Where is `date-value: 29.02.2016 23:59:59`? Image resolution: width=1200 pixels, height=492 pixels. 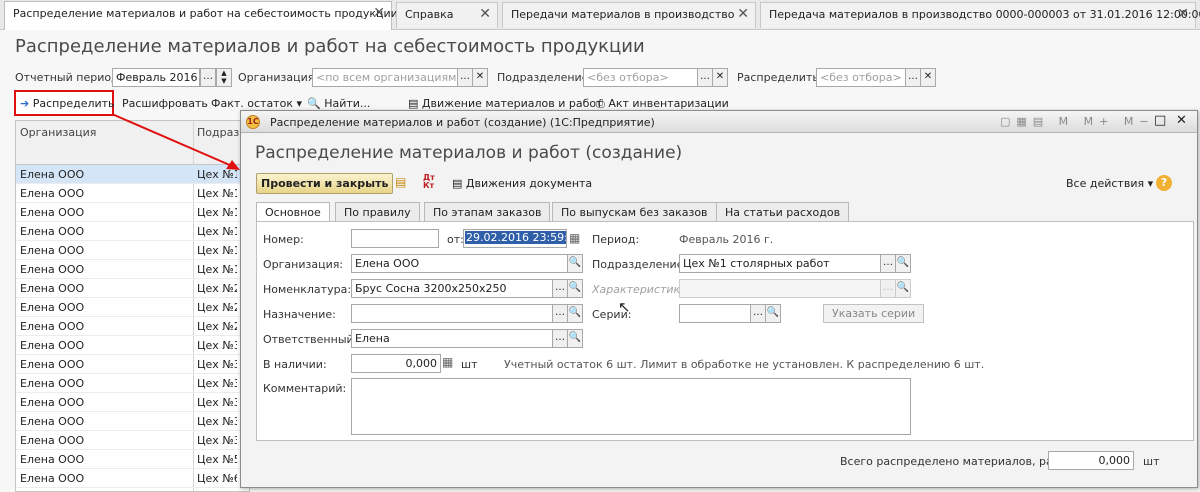 date-value: 29.02.2016 23:59:59 is located at coordinates (515, 237).